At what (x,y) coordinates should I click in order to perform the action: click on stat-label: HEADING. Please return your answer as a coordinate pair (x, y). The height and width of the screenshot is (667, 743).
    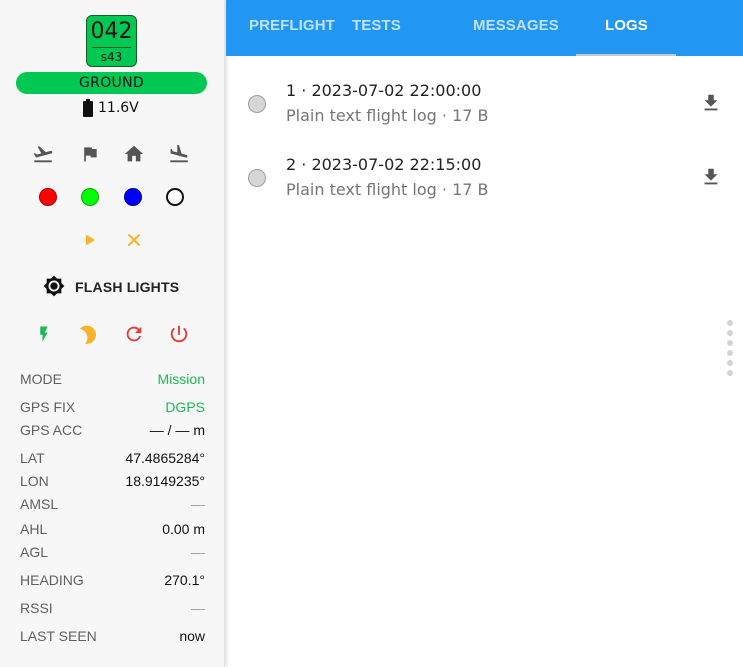
    Looking at the image, I should click on (52, 580).